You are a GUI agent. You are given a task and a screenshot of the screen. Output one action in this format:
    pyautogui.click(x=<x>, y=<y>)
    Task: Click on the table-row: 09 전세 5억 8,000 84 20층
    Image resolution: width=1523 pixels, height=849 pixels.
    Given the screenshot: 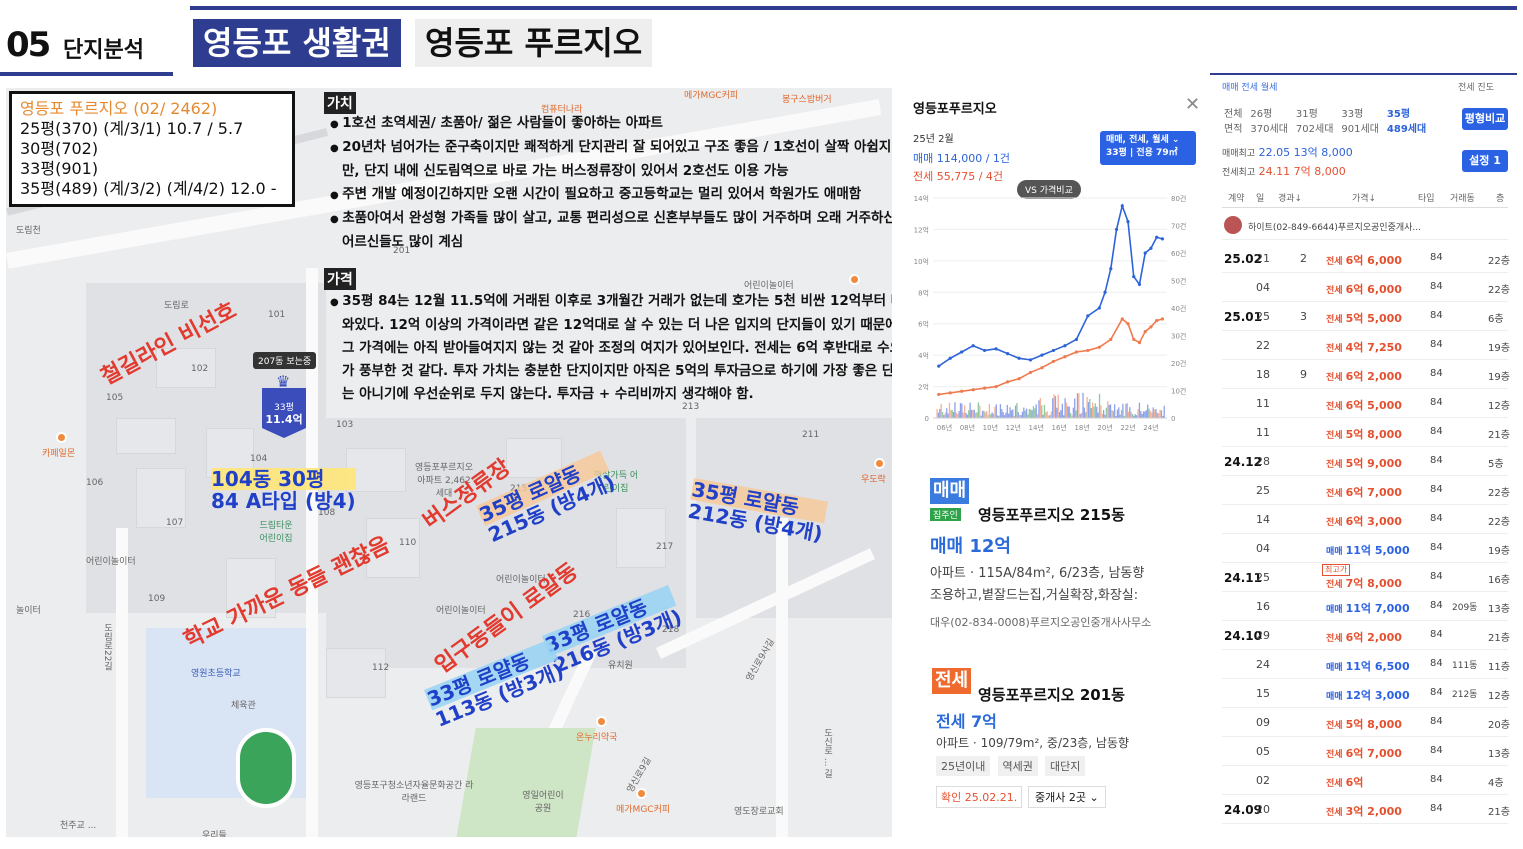 What is the action you would take?
    pyautogui.click(x=1366, y=722)
    